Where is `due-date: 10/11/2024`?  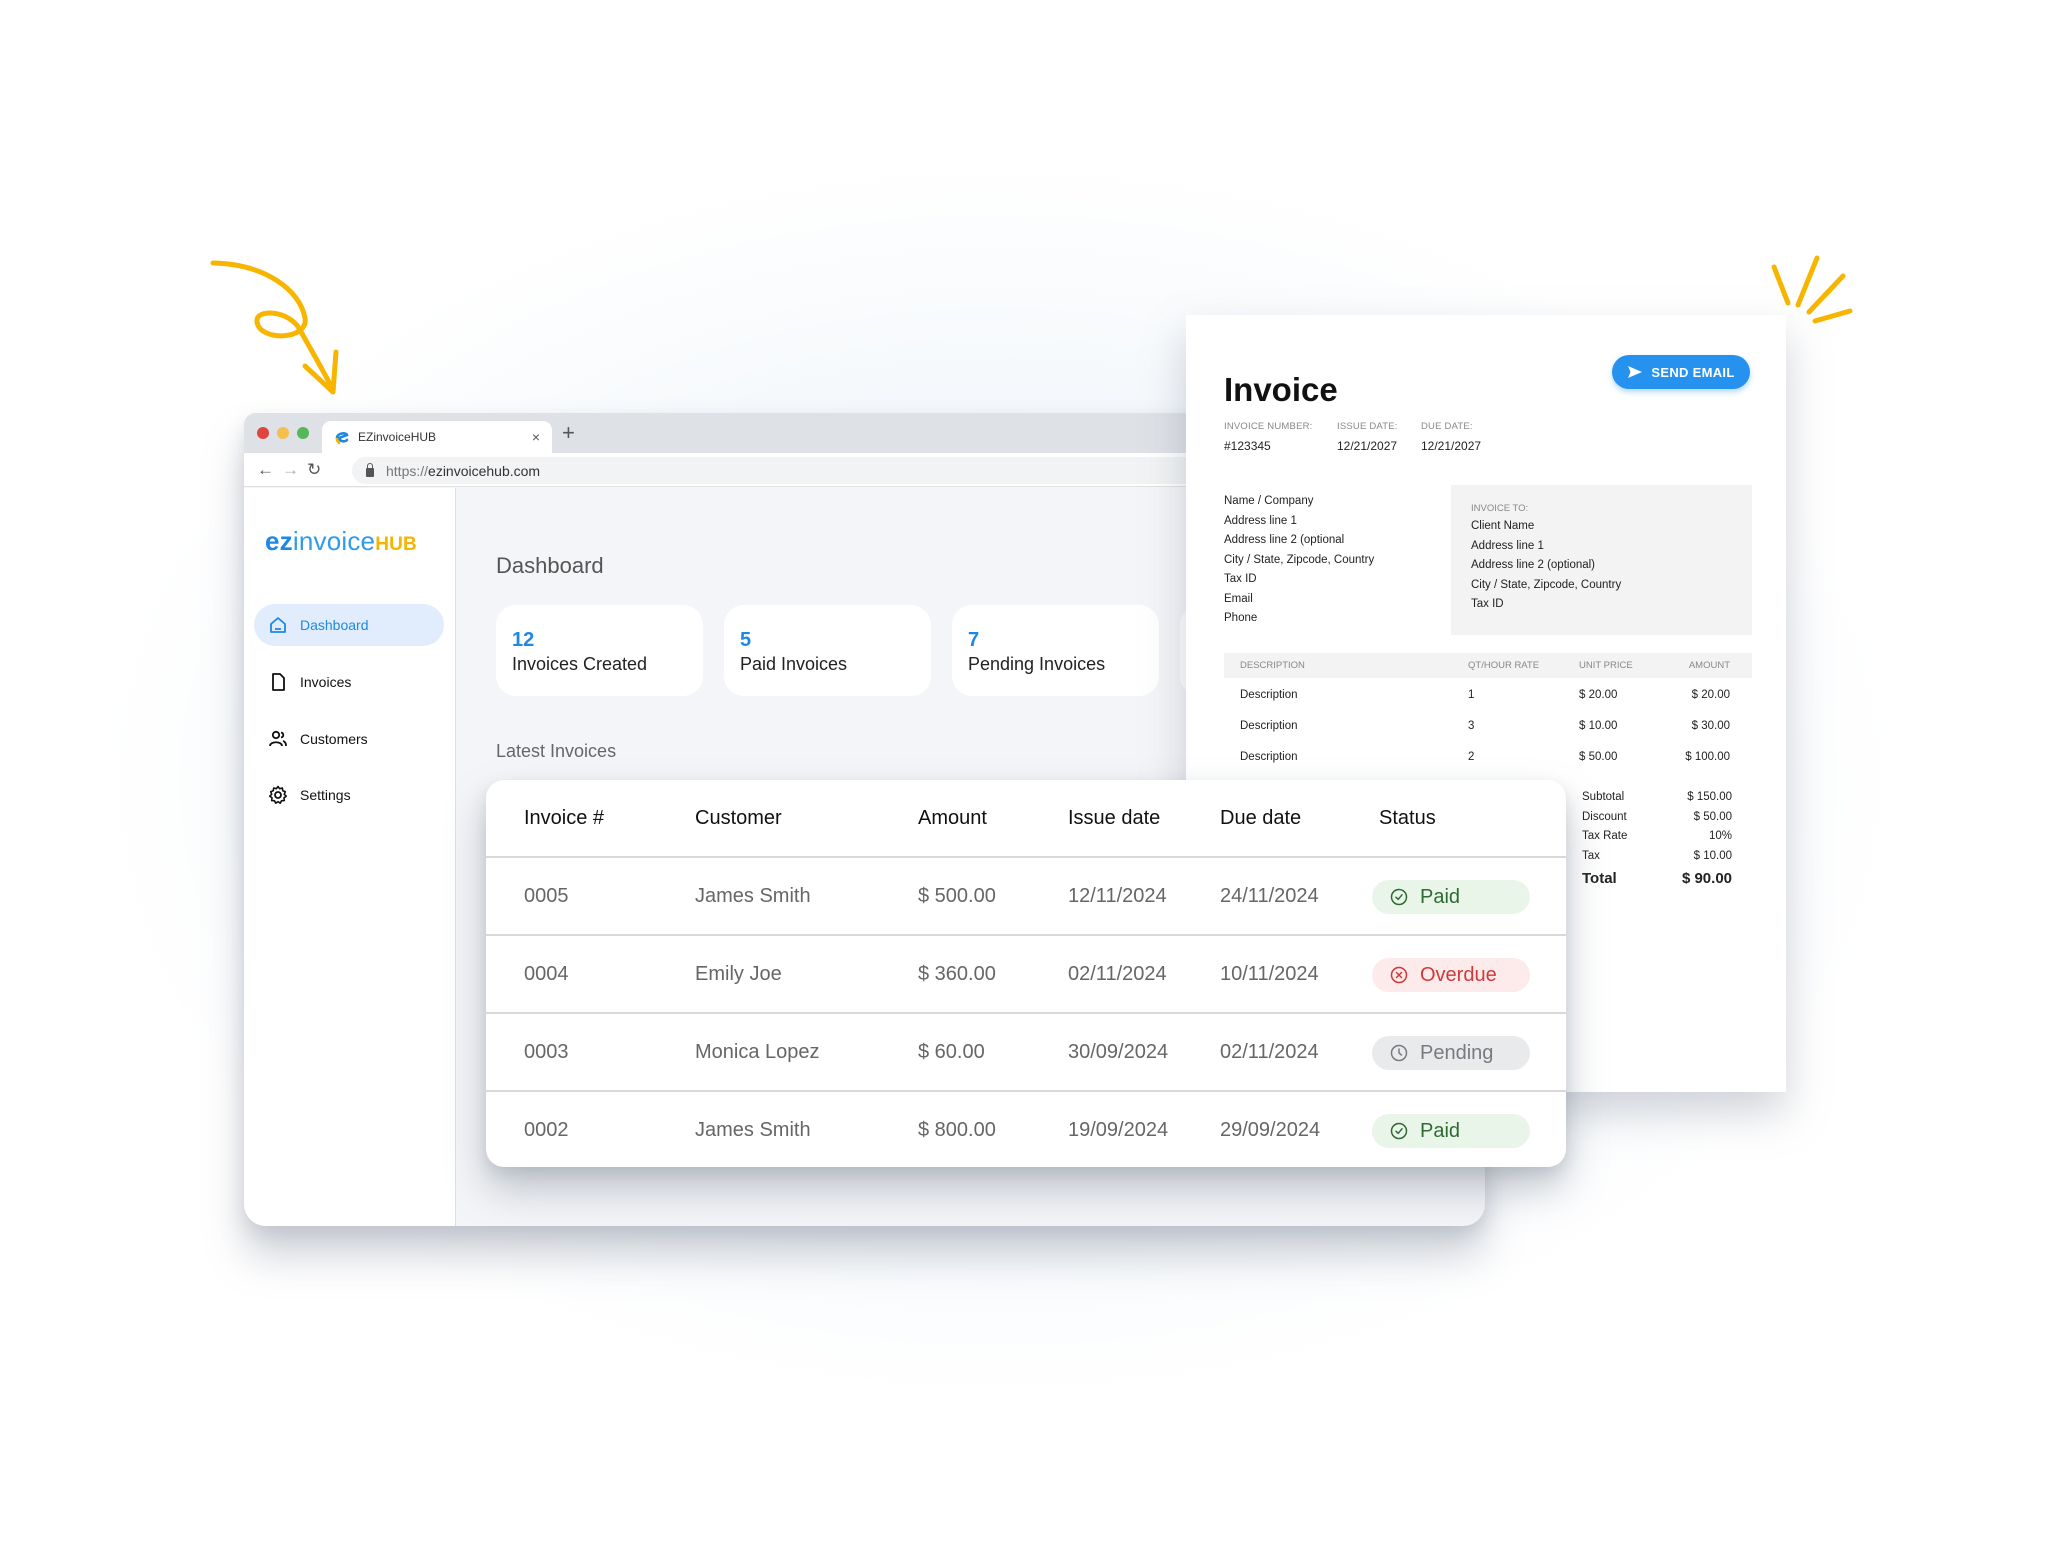 due-date: 10/11/2024 is located at coordinates (1269, 974).